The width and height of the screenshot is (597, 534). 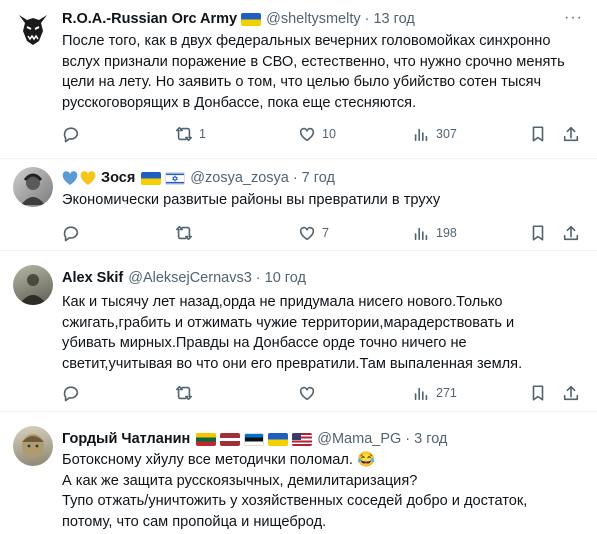 What do you see at coordinates (573, 18) in the screenshot?
I see `more-icon: ···` at bounding box center [573, 18].